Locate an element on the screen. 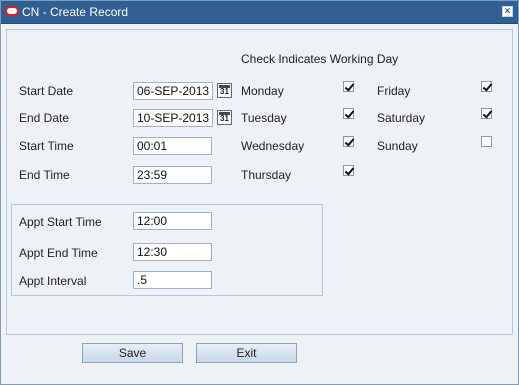 Image resolution: width=519 pixels, height=385 pixels. oracle-logo-icon is located at coordinates (12, 11).